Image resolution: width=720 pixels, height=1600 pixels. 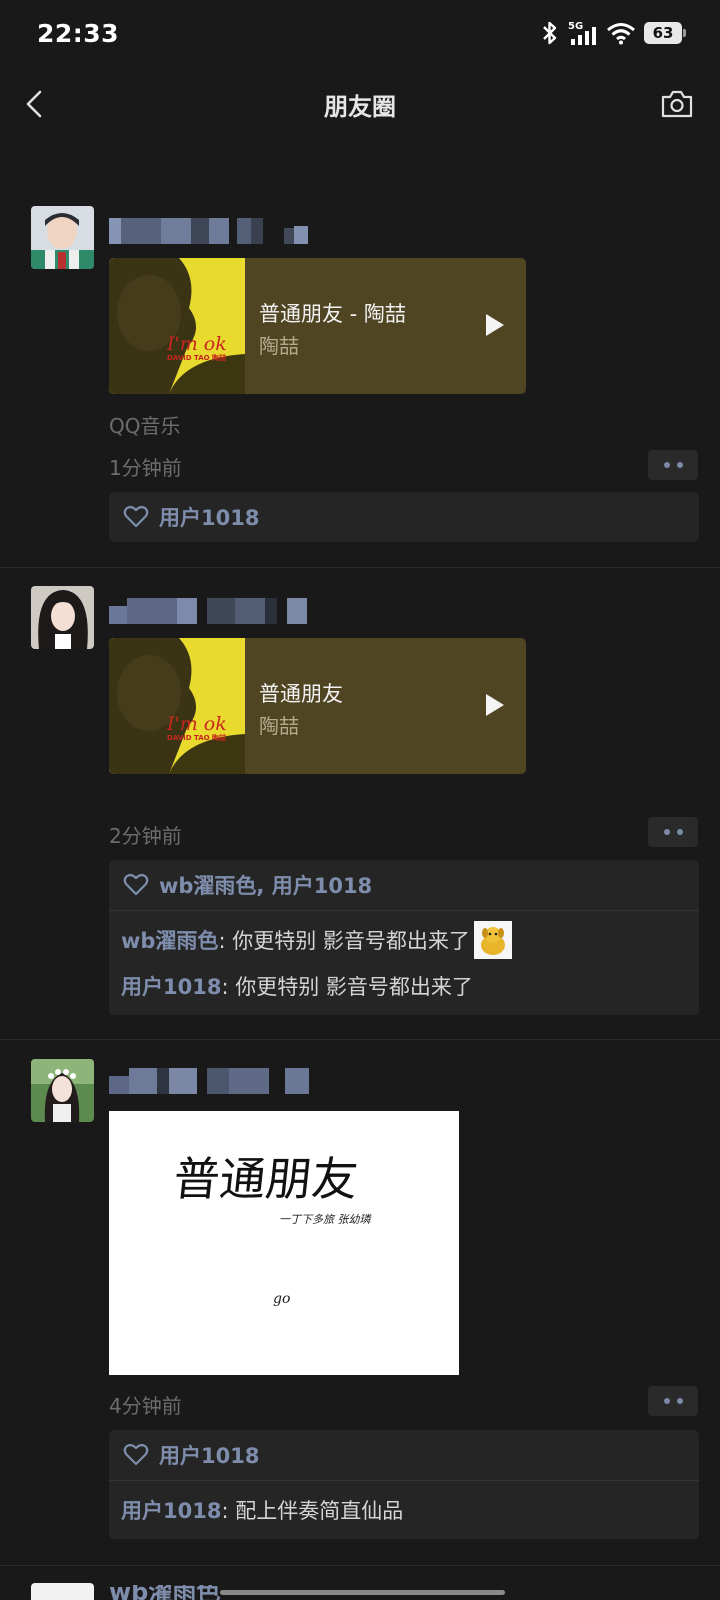 What do you see at coordinates (145, 468) in the screenshot?
I see `post-time: 1分钟前` at bounding box center [145, 468].